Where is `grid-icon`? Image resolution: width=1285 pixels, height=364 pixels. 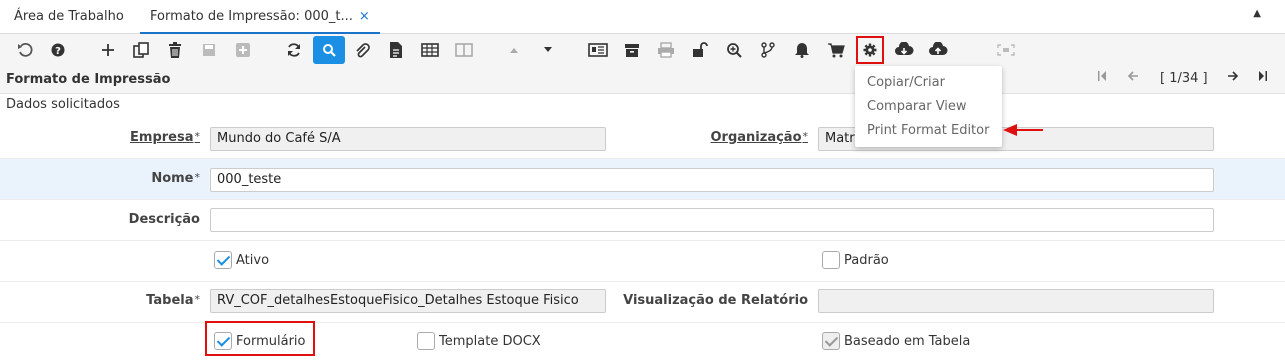
grid-icon is located at coordinates (430, 50).